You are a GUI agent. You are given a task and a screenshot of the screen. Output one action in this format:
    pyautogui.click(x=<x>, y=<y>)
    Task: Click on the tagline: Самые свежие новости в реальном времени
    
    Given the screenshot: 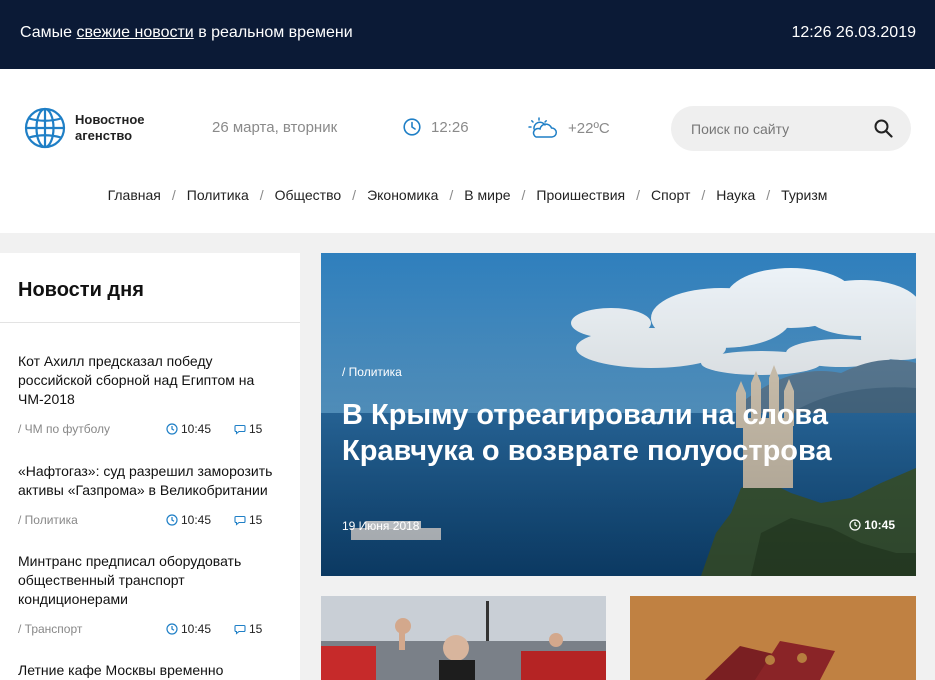 What is the action you would take?
    pyautogui.click(x=186, y=33)
    